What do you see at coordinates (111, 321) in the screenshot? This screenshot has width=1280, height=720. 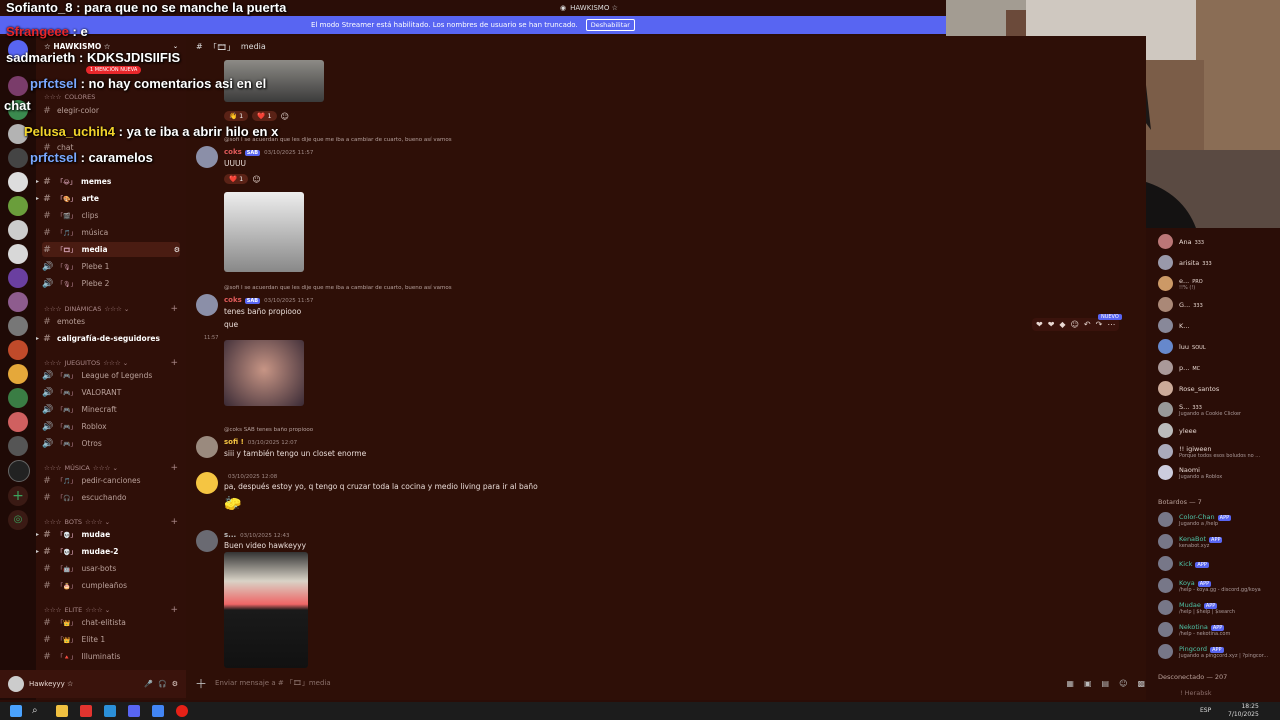 I see `channel-emotes: # emotes` at bounding box center [111, 321].